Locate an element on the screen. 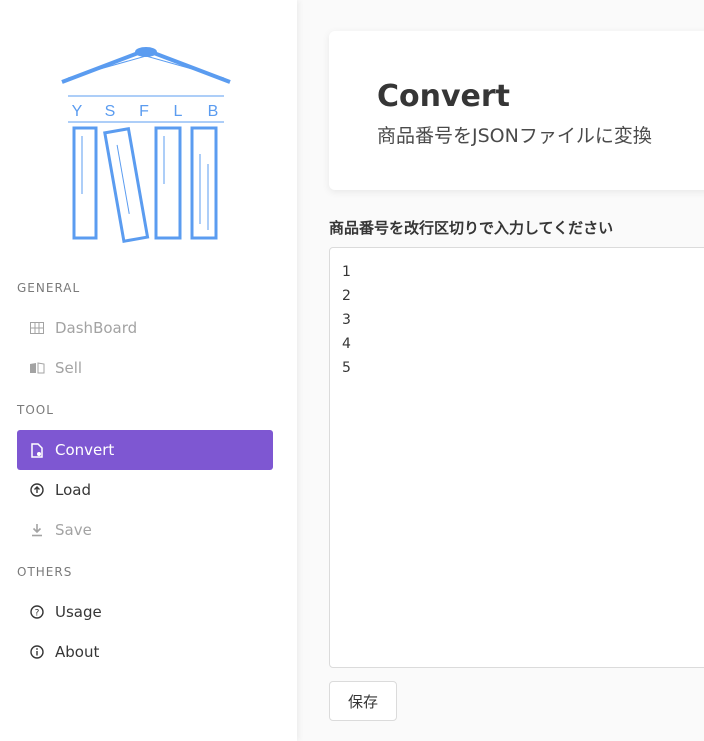 This screenshot has width=704, height=741. product-numbers-label: 商品番号を改行区切りで入力してください is located at coordinates (471, 228).